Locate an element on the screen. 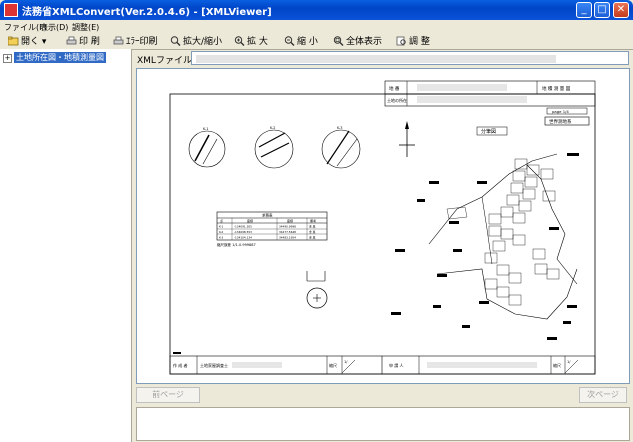 The height and width of the screenshot is (442, 633). page-navigation: 前ページ 次ページ is located at coordinates (383, 395).